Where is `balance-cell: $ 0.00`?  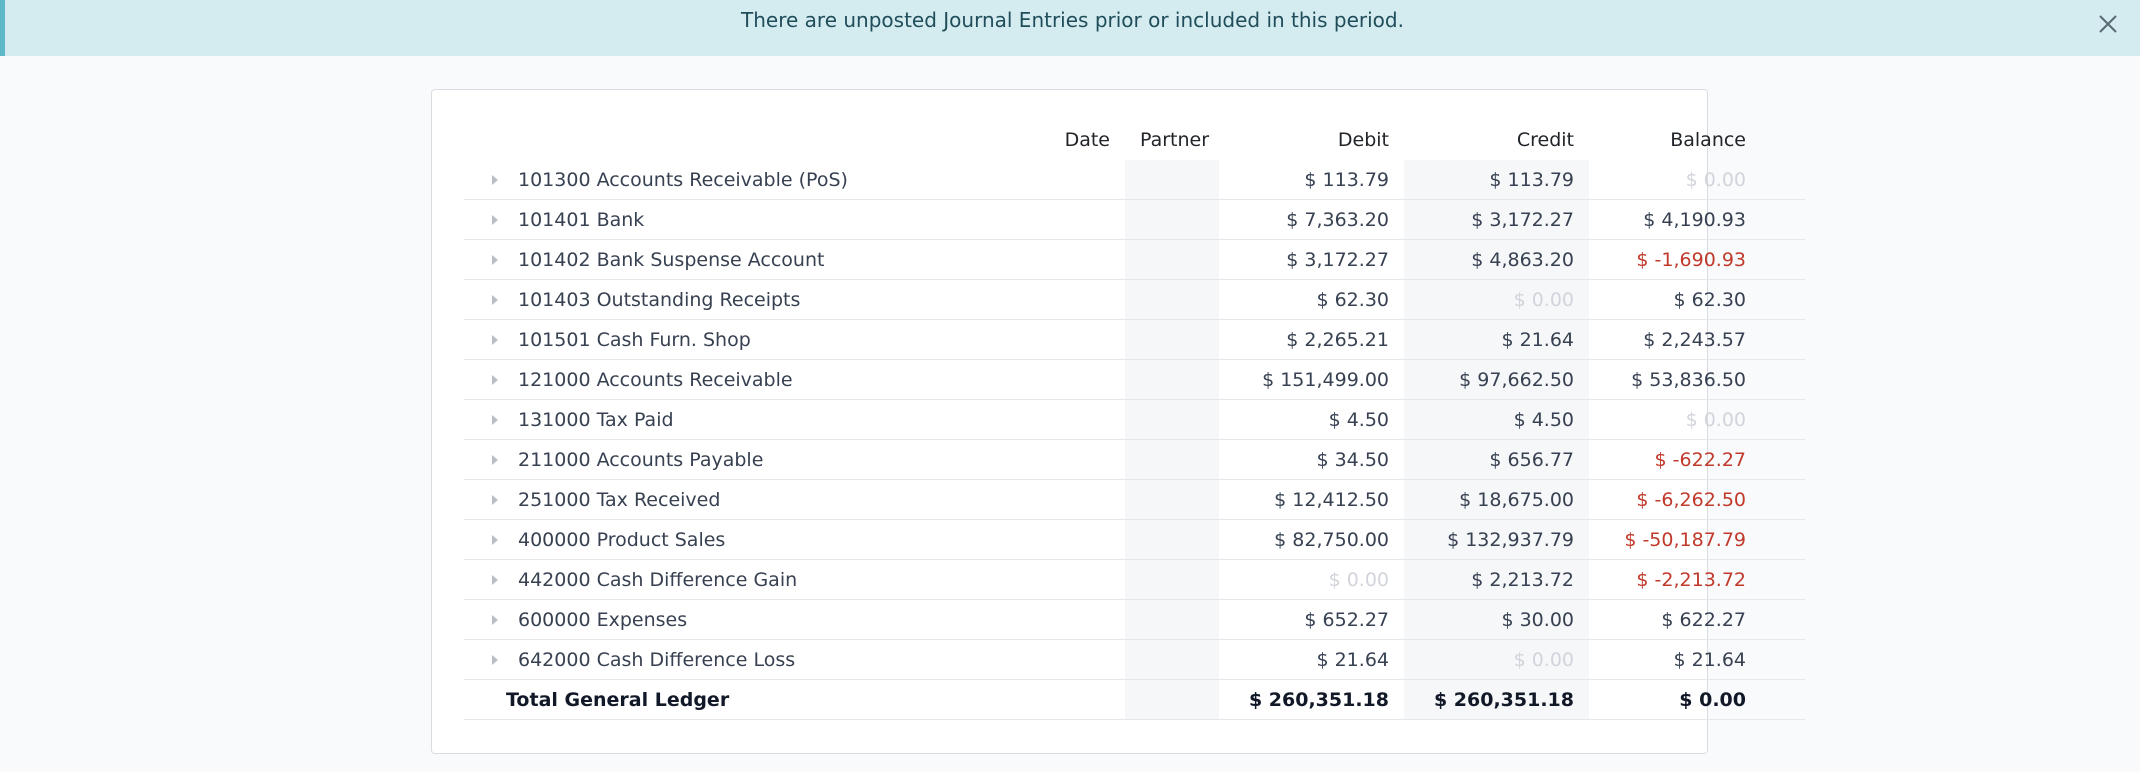
balance-cell: $ 0.00 is located at coordinates (1715, 179).